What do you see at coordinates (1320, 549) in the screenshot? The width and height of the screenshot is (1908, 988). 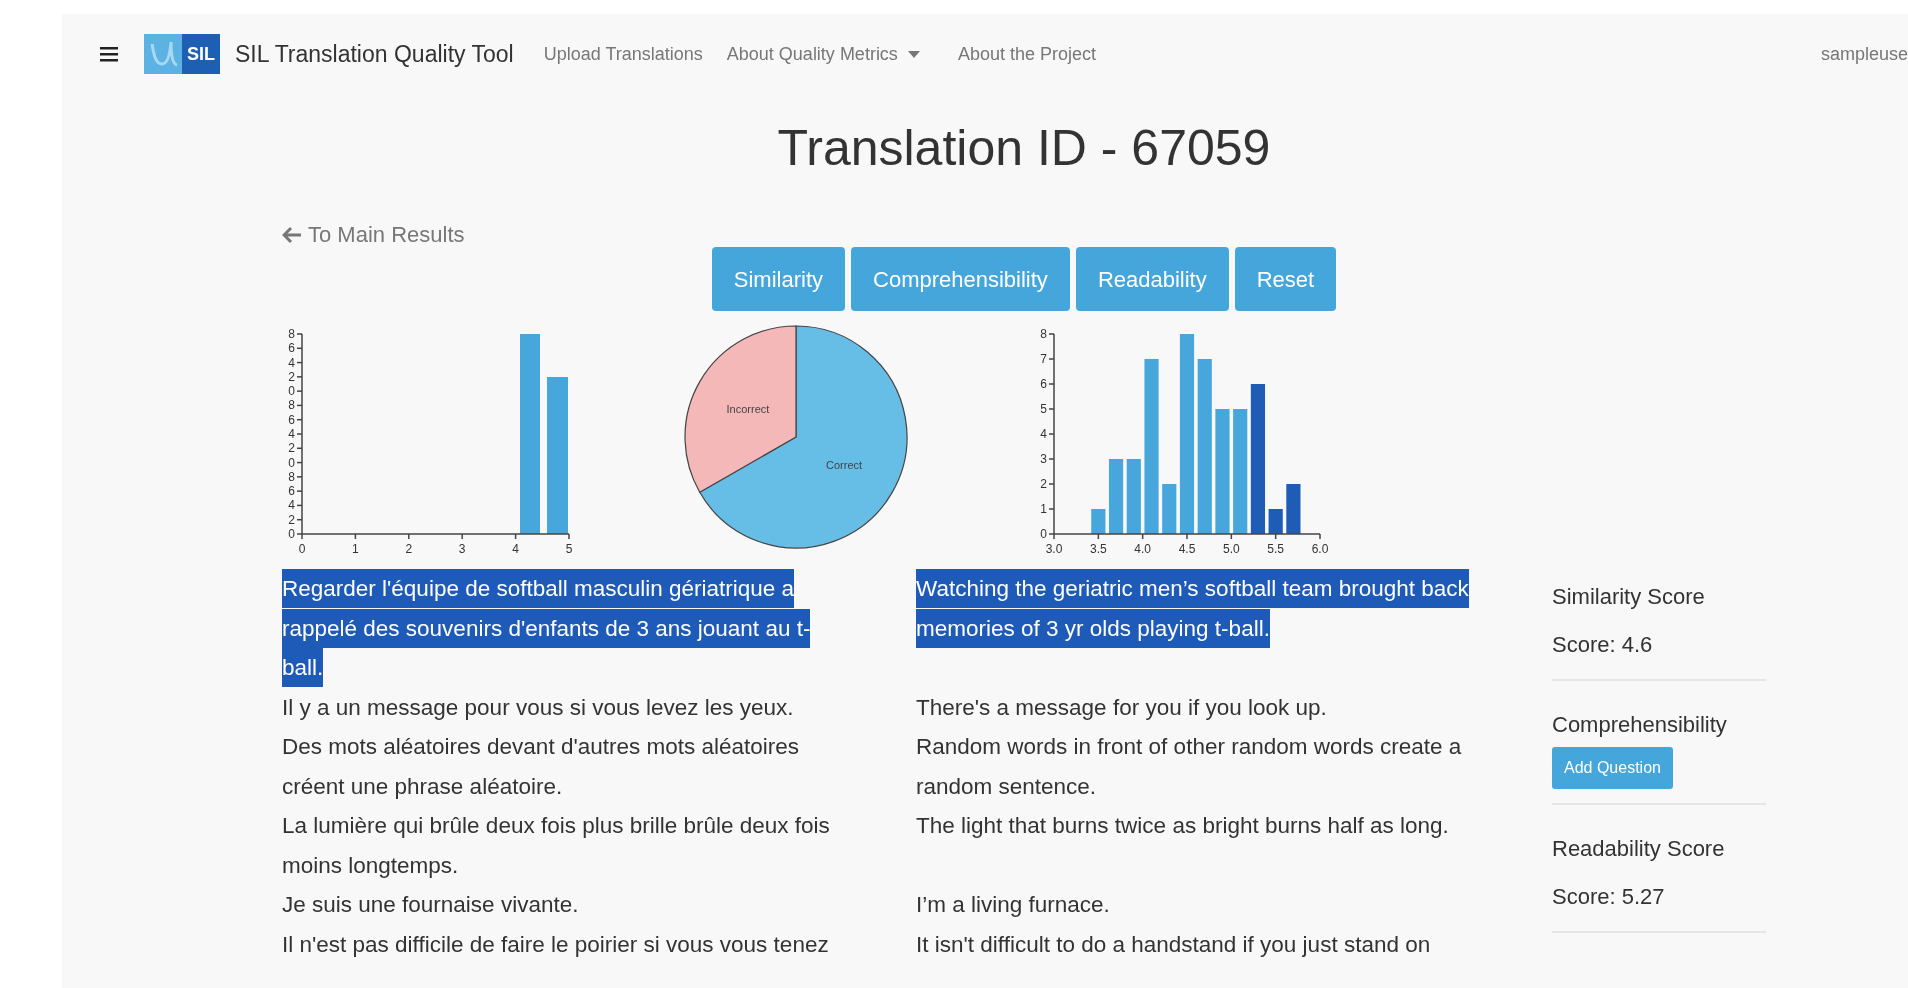 I see `tick-label: 6.0` at bounding box center [1320, 549].